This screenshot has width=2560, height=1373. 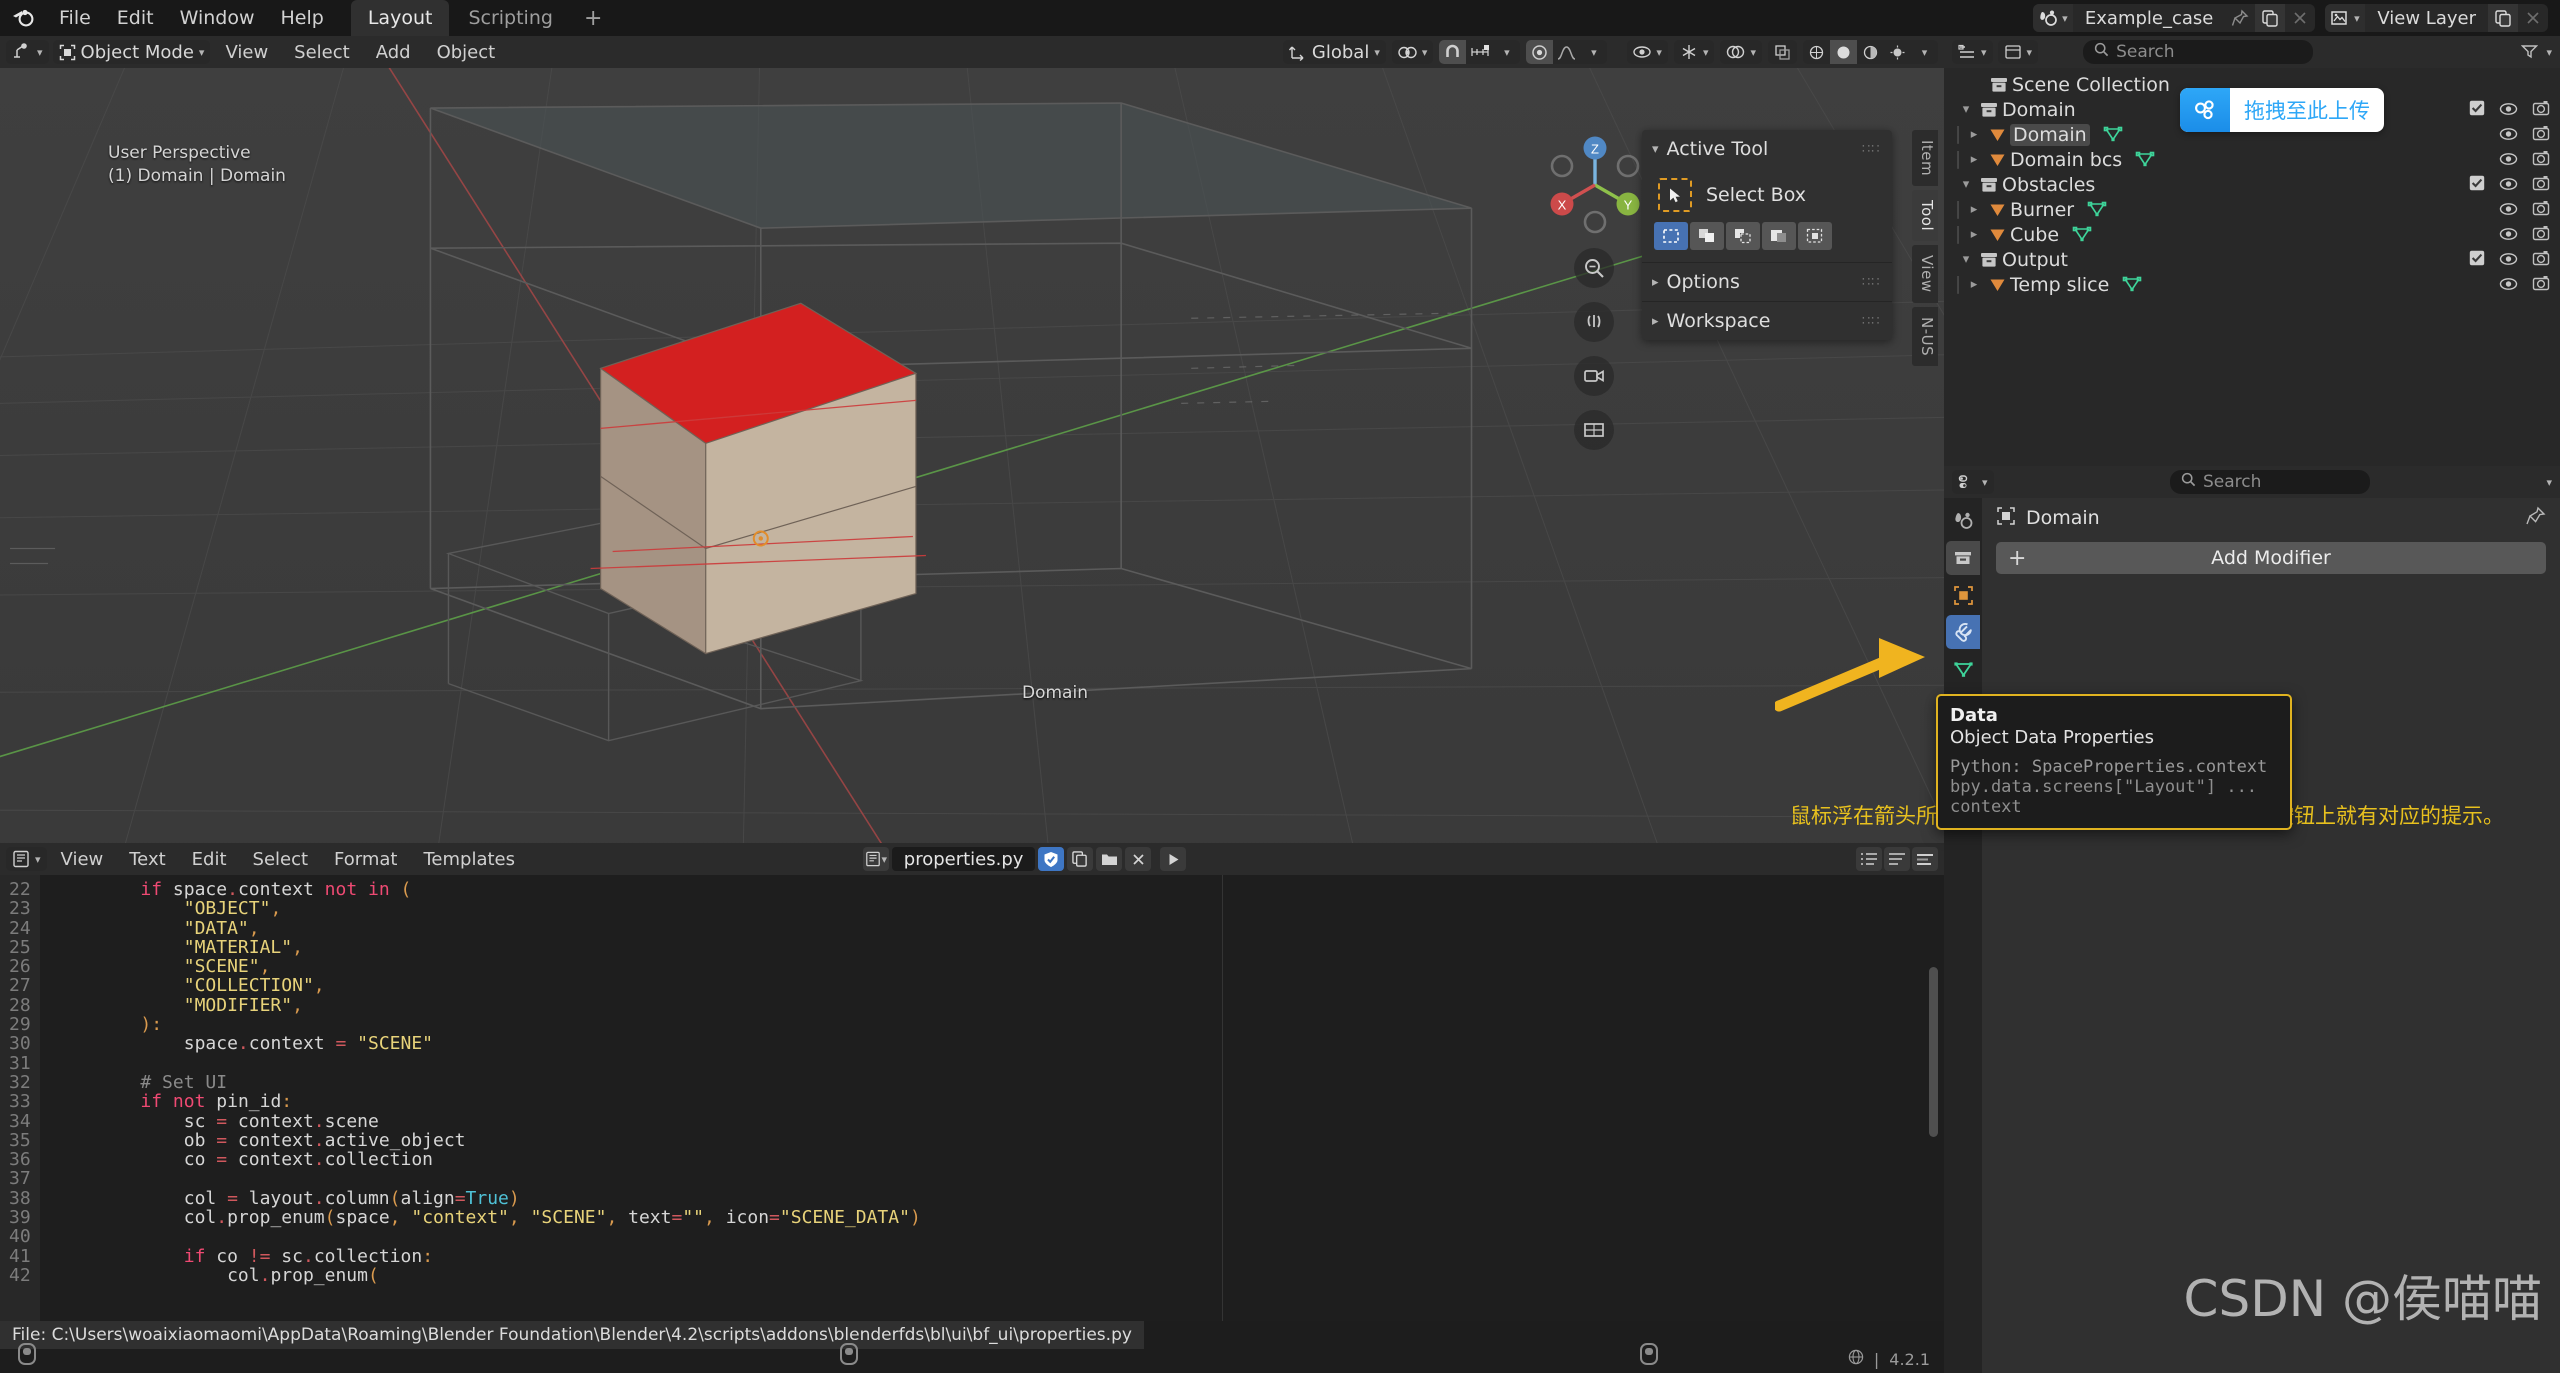 I want to click on new-scene-icon, so click(x=2270, y=18).